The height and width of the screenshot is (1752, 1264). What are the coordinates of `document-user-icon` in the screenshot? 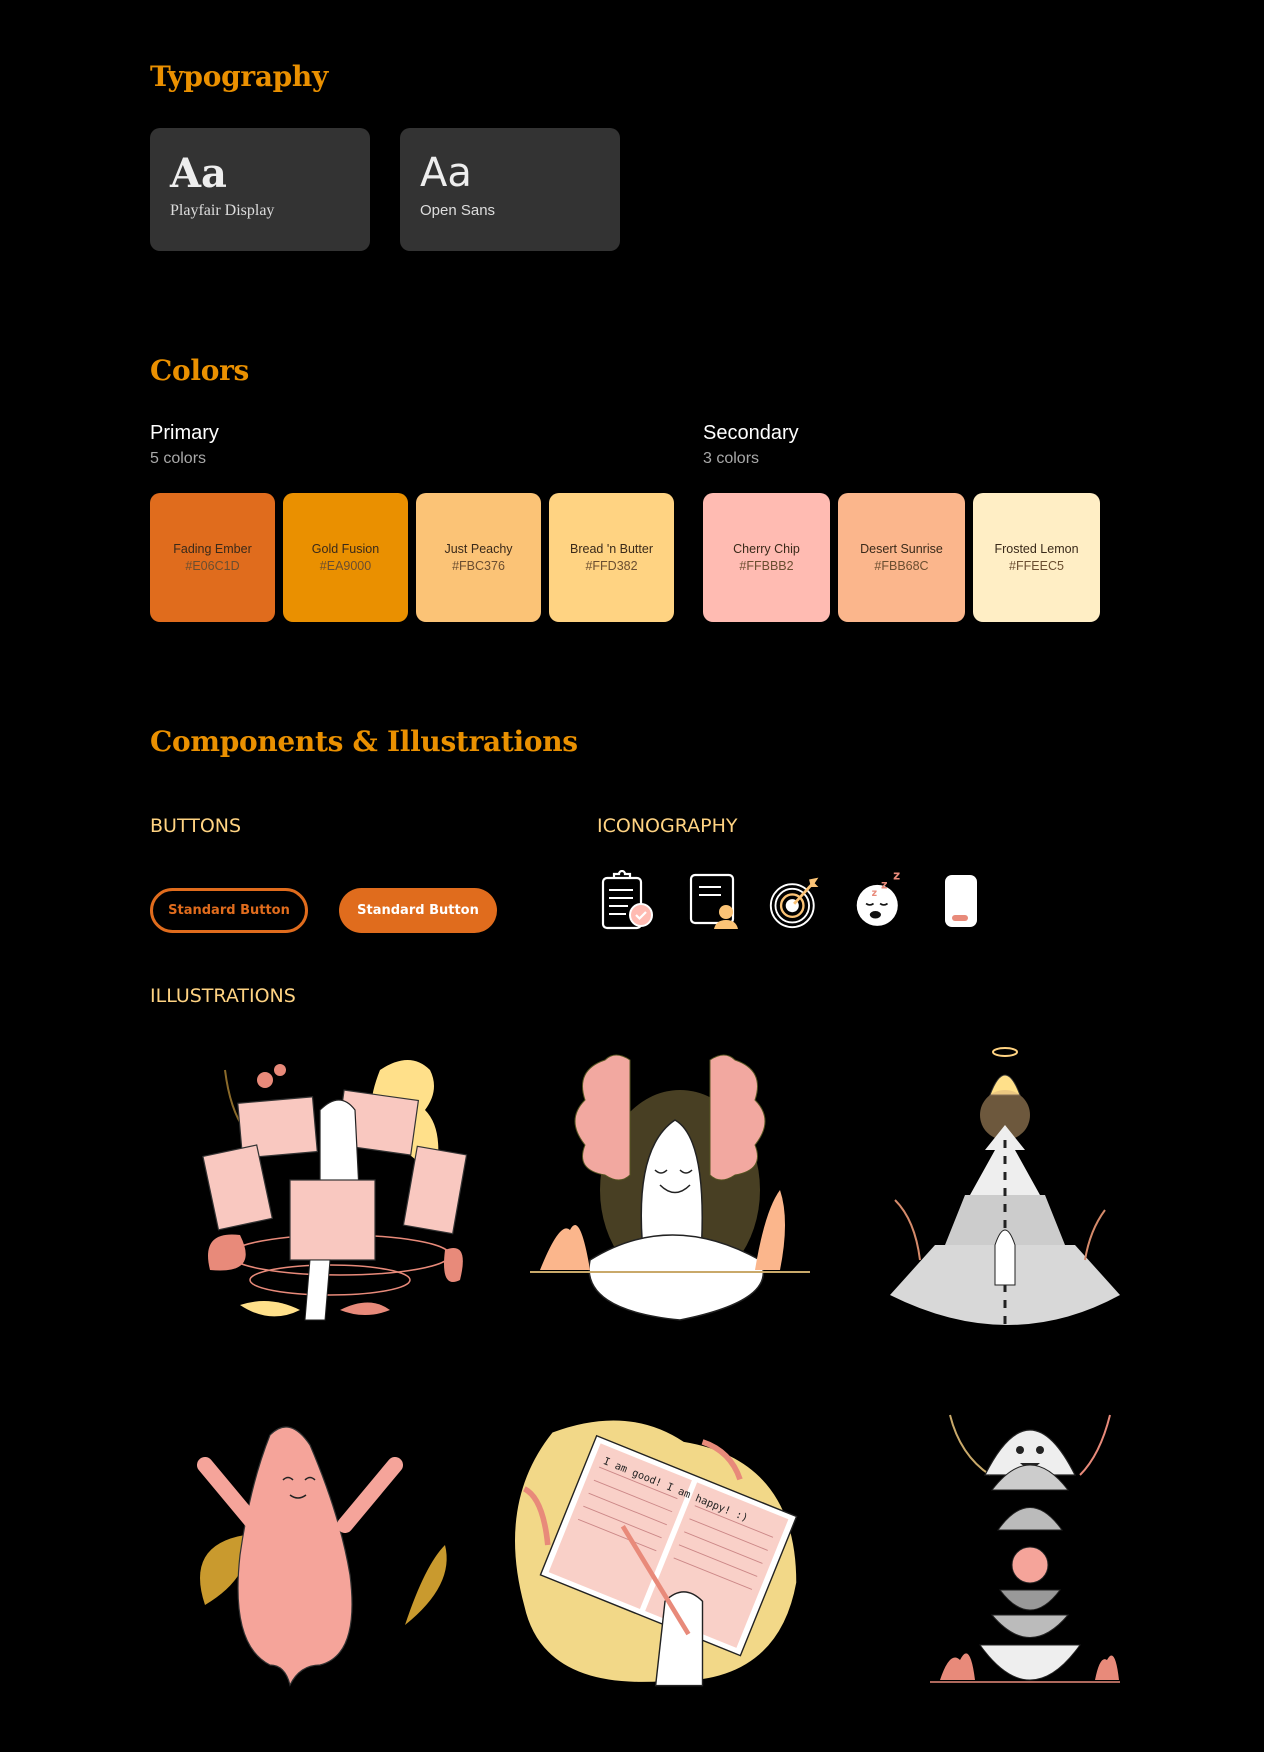 It's located at (713, 901).